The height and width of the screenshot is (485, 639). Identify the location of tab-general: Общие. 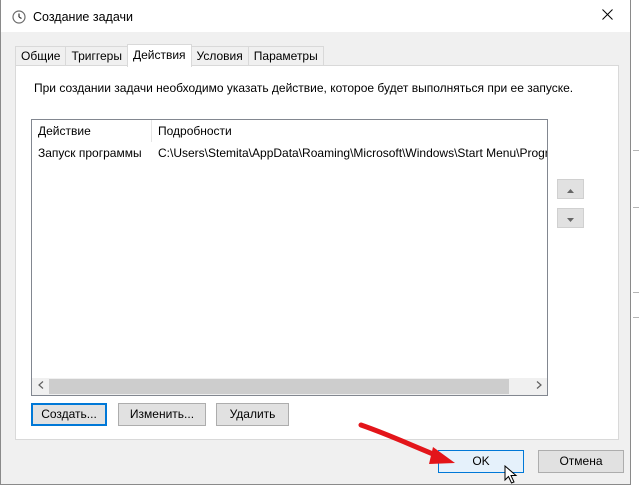
(41, 56).